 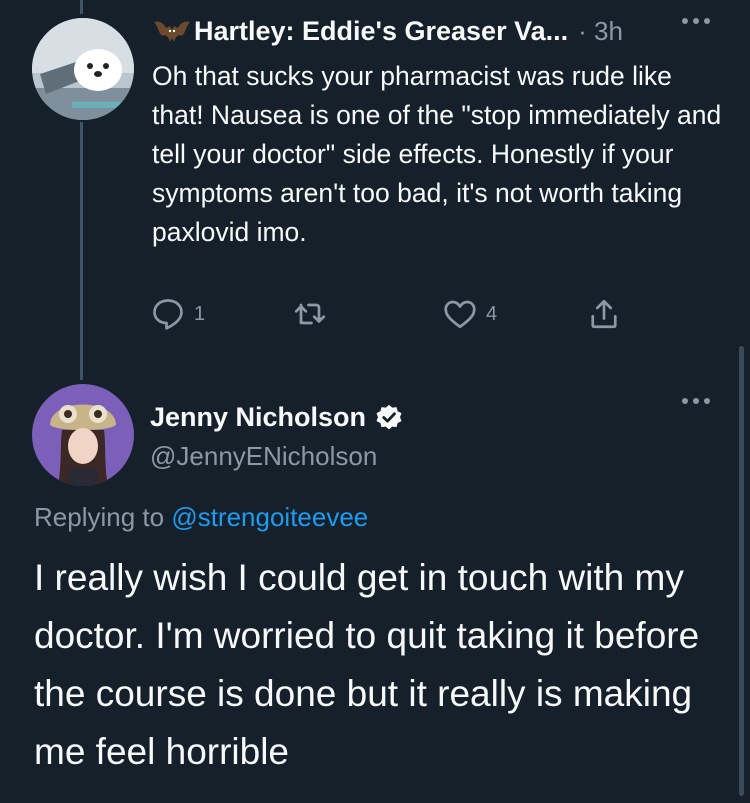 I want to click on replying-to-mention-link: @strengoiteevee, so click(x=269, y=517).